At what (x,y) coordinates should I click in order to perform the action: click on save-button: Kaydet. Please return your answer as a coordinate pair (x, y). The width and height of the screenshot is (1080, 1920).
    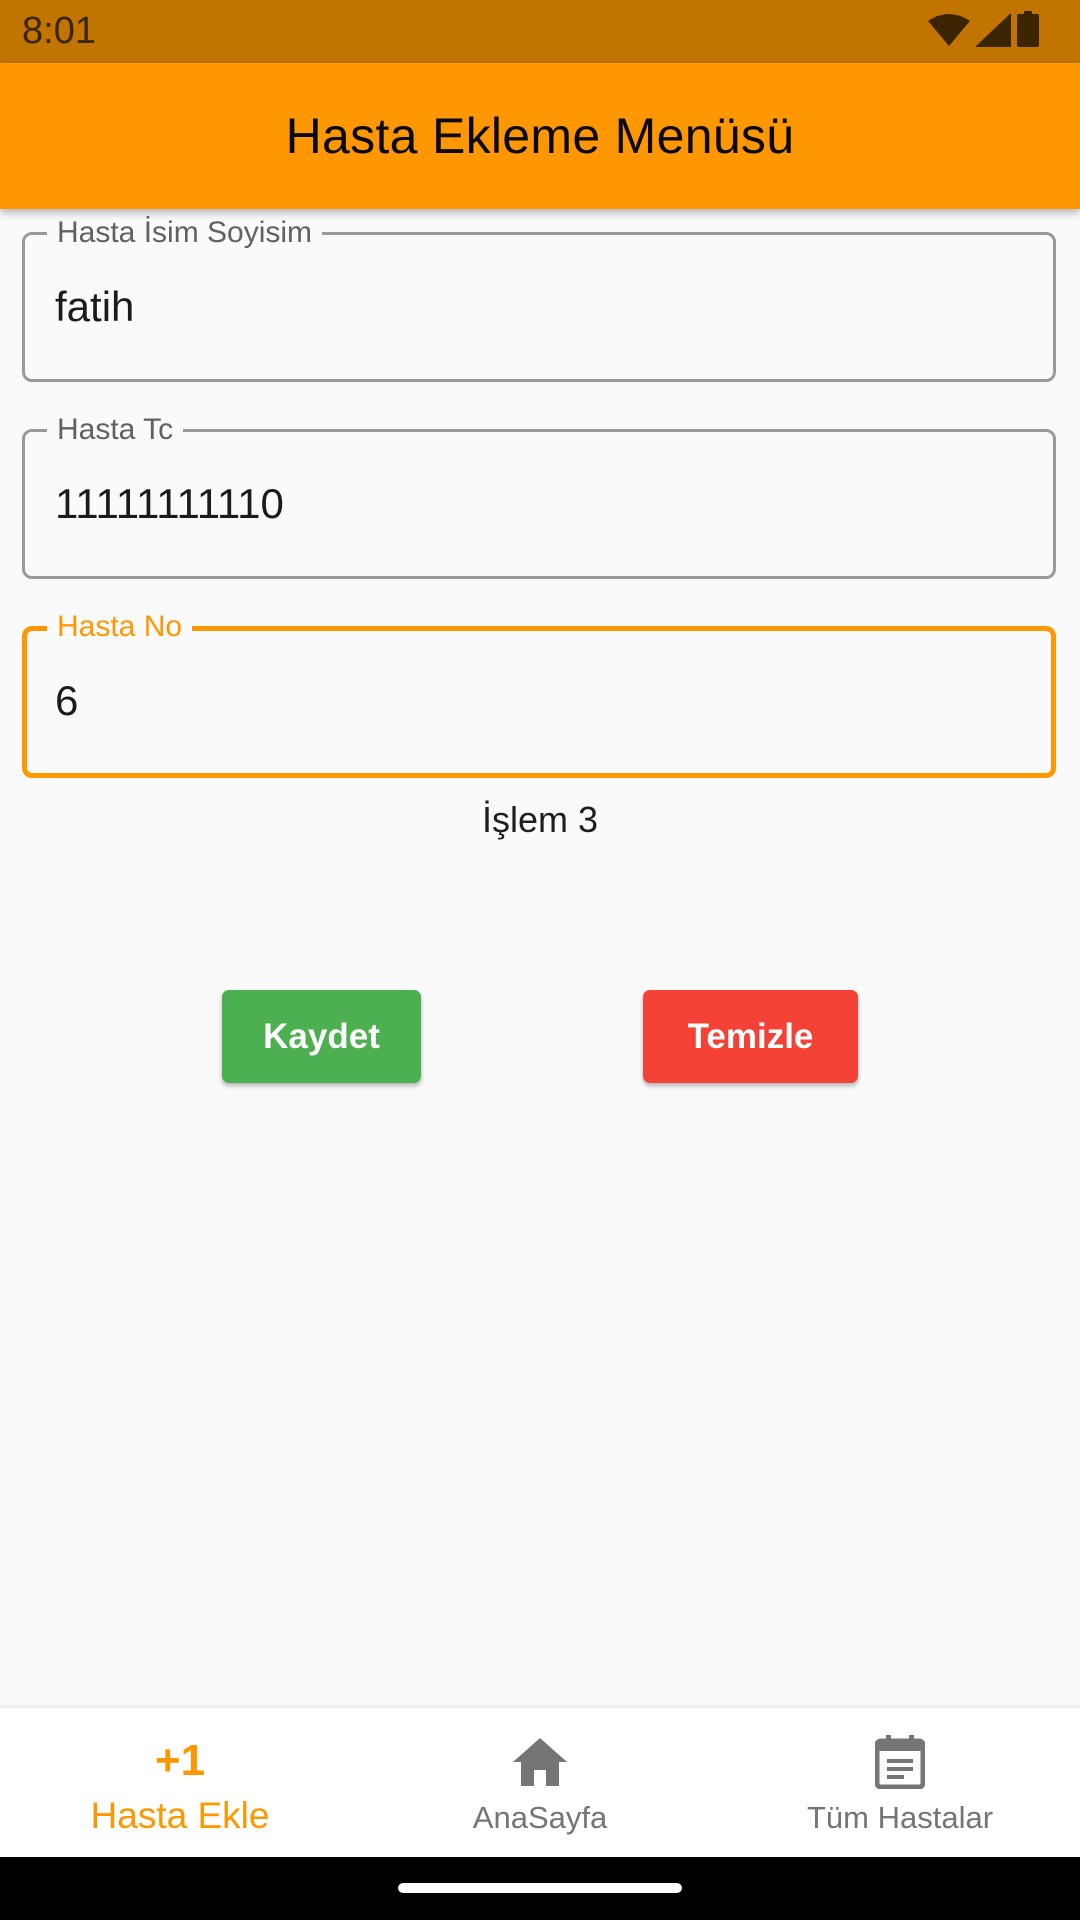
    Looking at the image, I should click on (321, 1036).